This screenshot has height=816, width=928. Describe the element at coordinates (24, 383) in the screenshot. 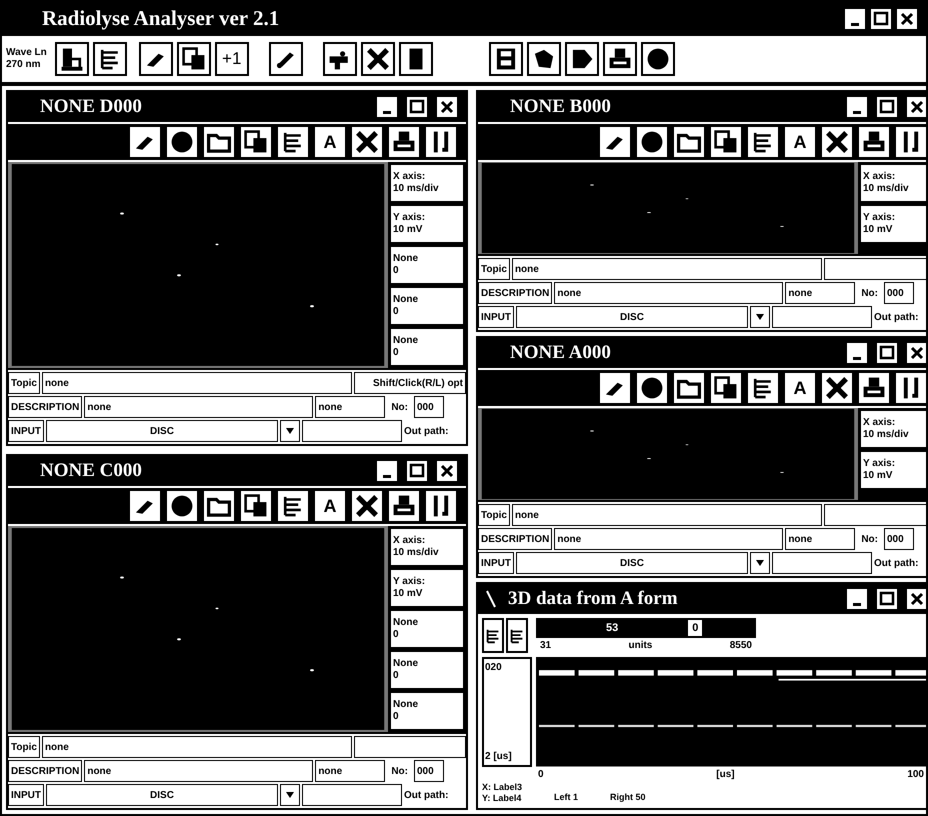

I see `topic-label: Topic` at that location.